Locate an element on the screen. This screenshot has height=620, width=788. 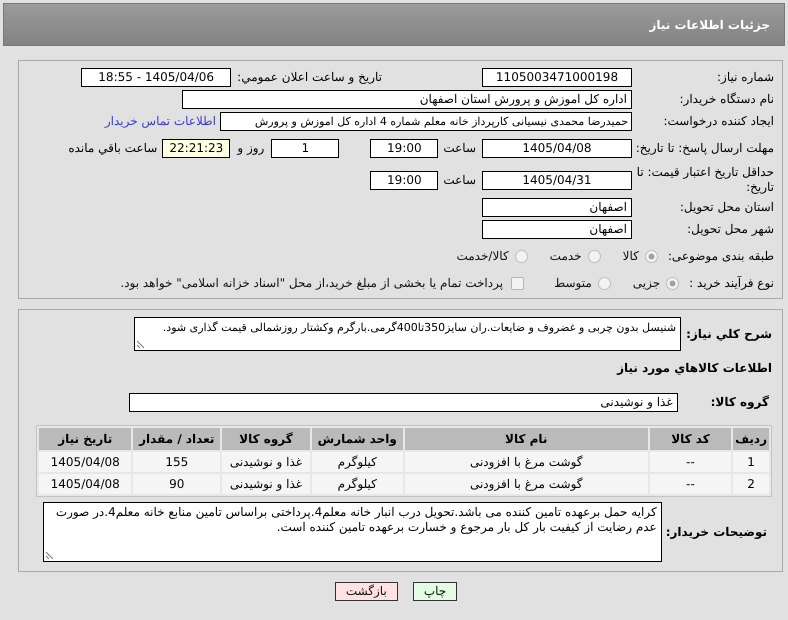
radio-label: کالا/خدمت is located at coordinates (482, 256).